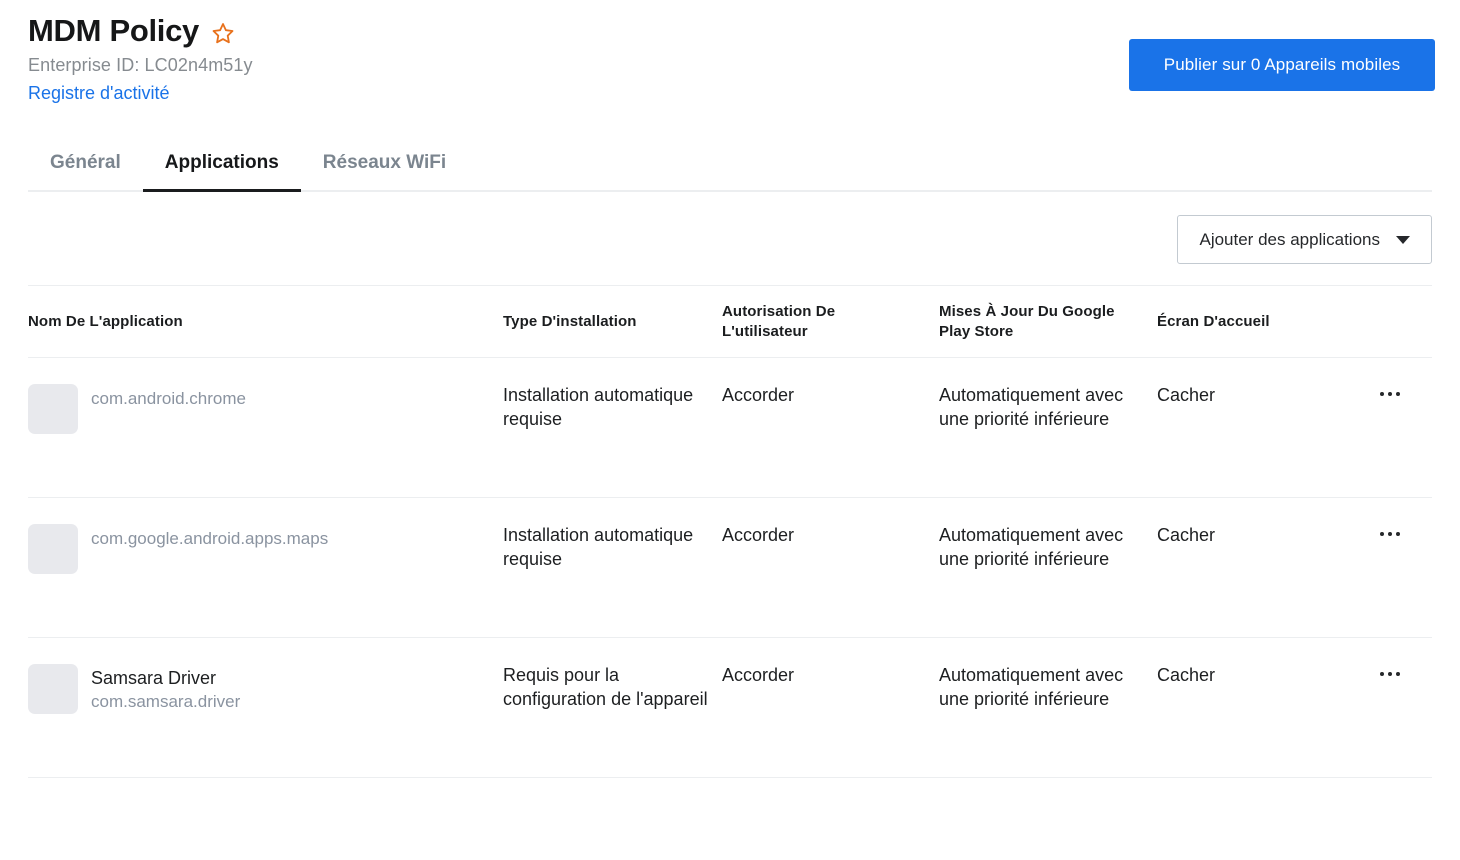 This screenshot has height=860, width=1460. I want to click on app-name-cell: com.android.chrome, so click(265, 409).